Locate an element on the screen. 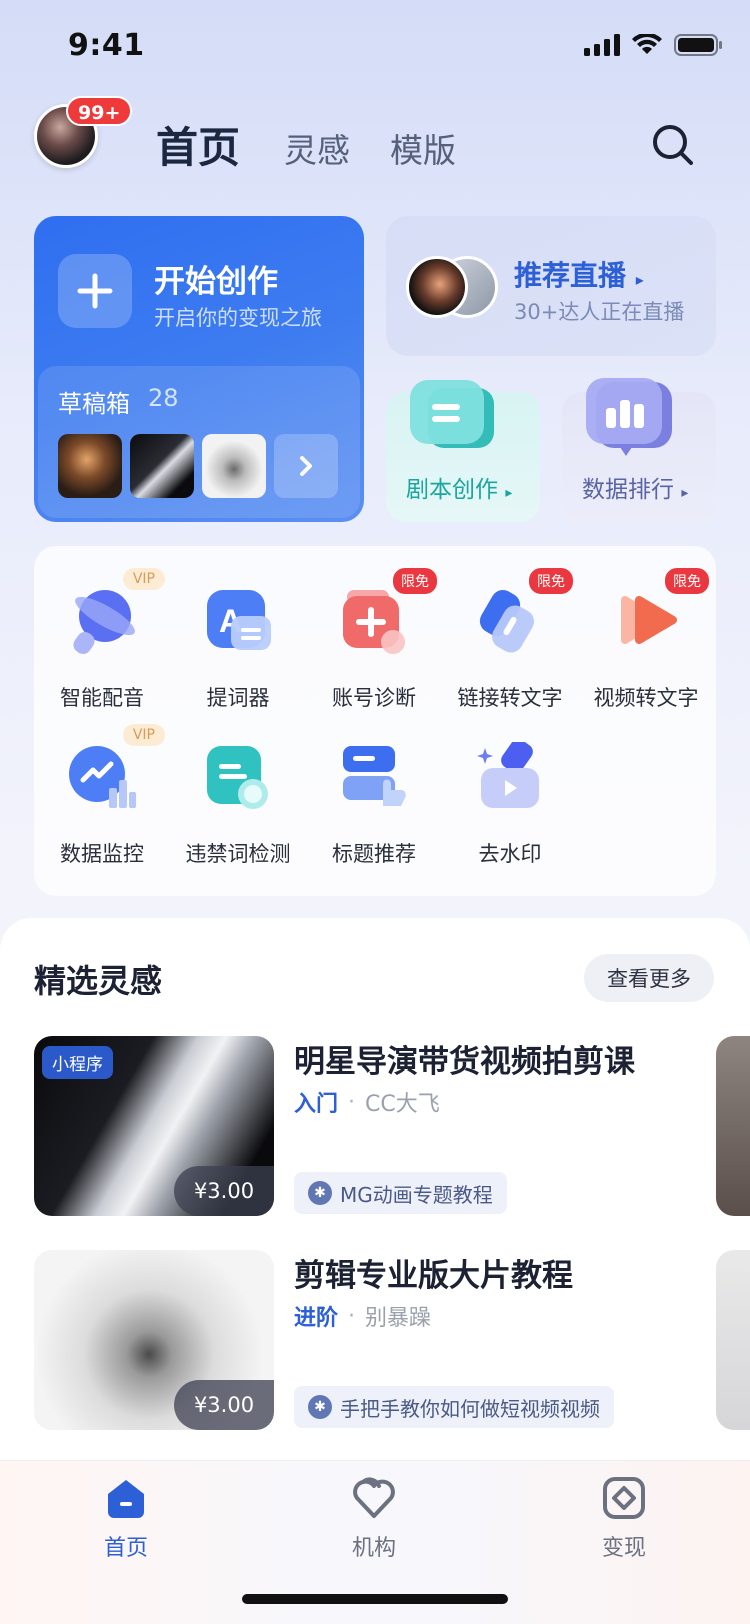 Image resolution: width=750 pixels, height=1624 pixels. draft-count: 28 is located at coordinates (163, 398).